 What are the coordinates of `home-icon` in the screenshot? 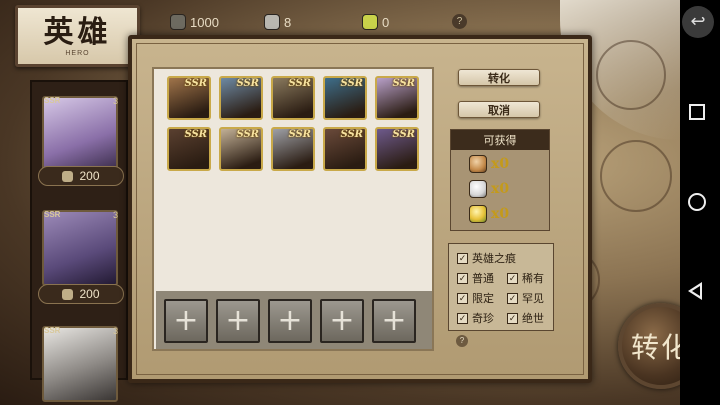 It's located at (697, 202).